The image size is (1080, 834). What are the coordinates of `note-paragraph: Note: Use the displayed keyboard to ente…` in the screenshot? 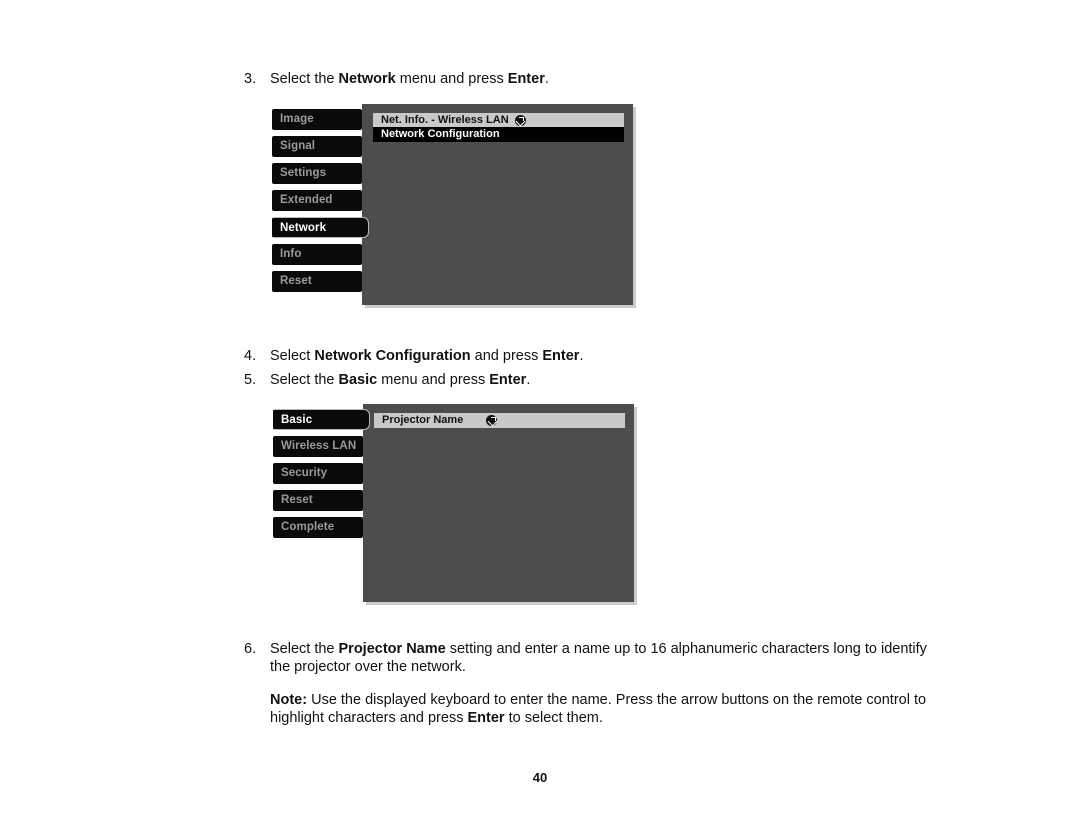 It's located at (602, 709).